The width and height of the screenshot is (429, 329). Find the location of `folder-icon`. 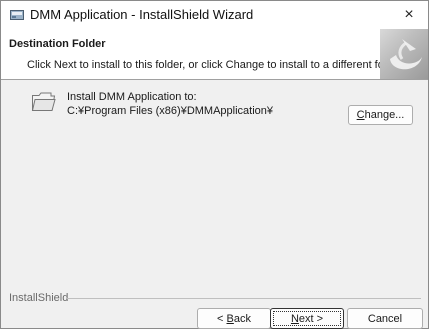

folder-icon is located at coordinates (43, 101).